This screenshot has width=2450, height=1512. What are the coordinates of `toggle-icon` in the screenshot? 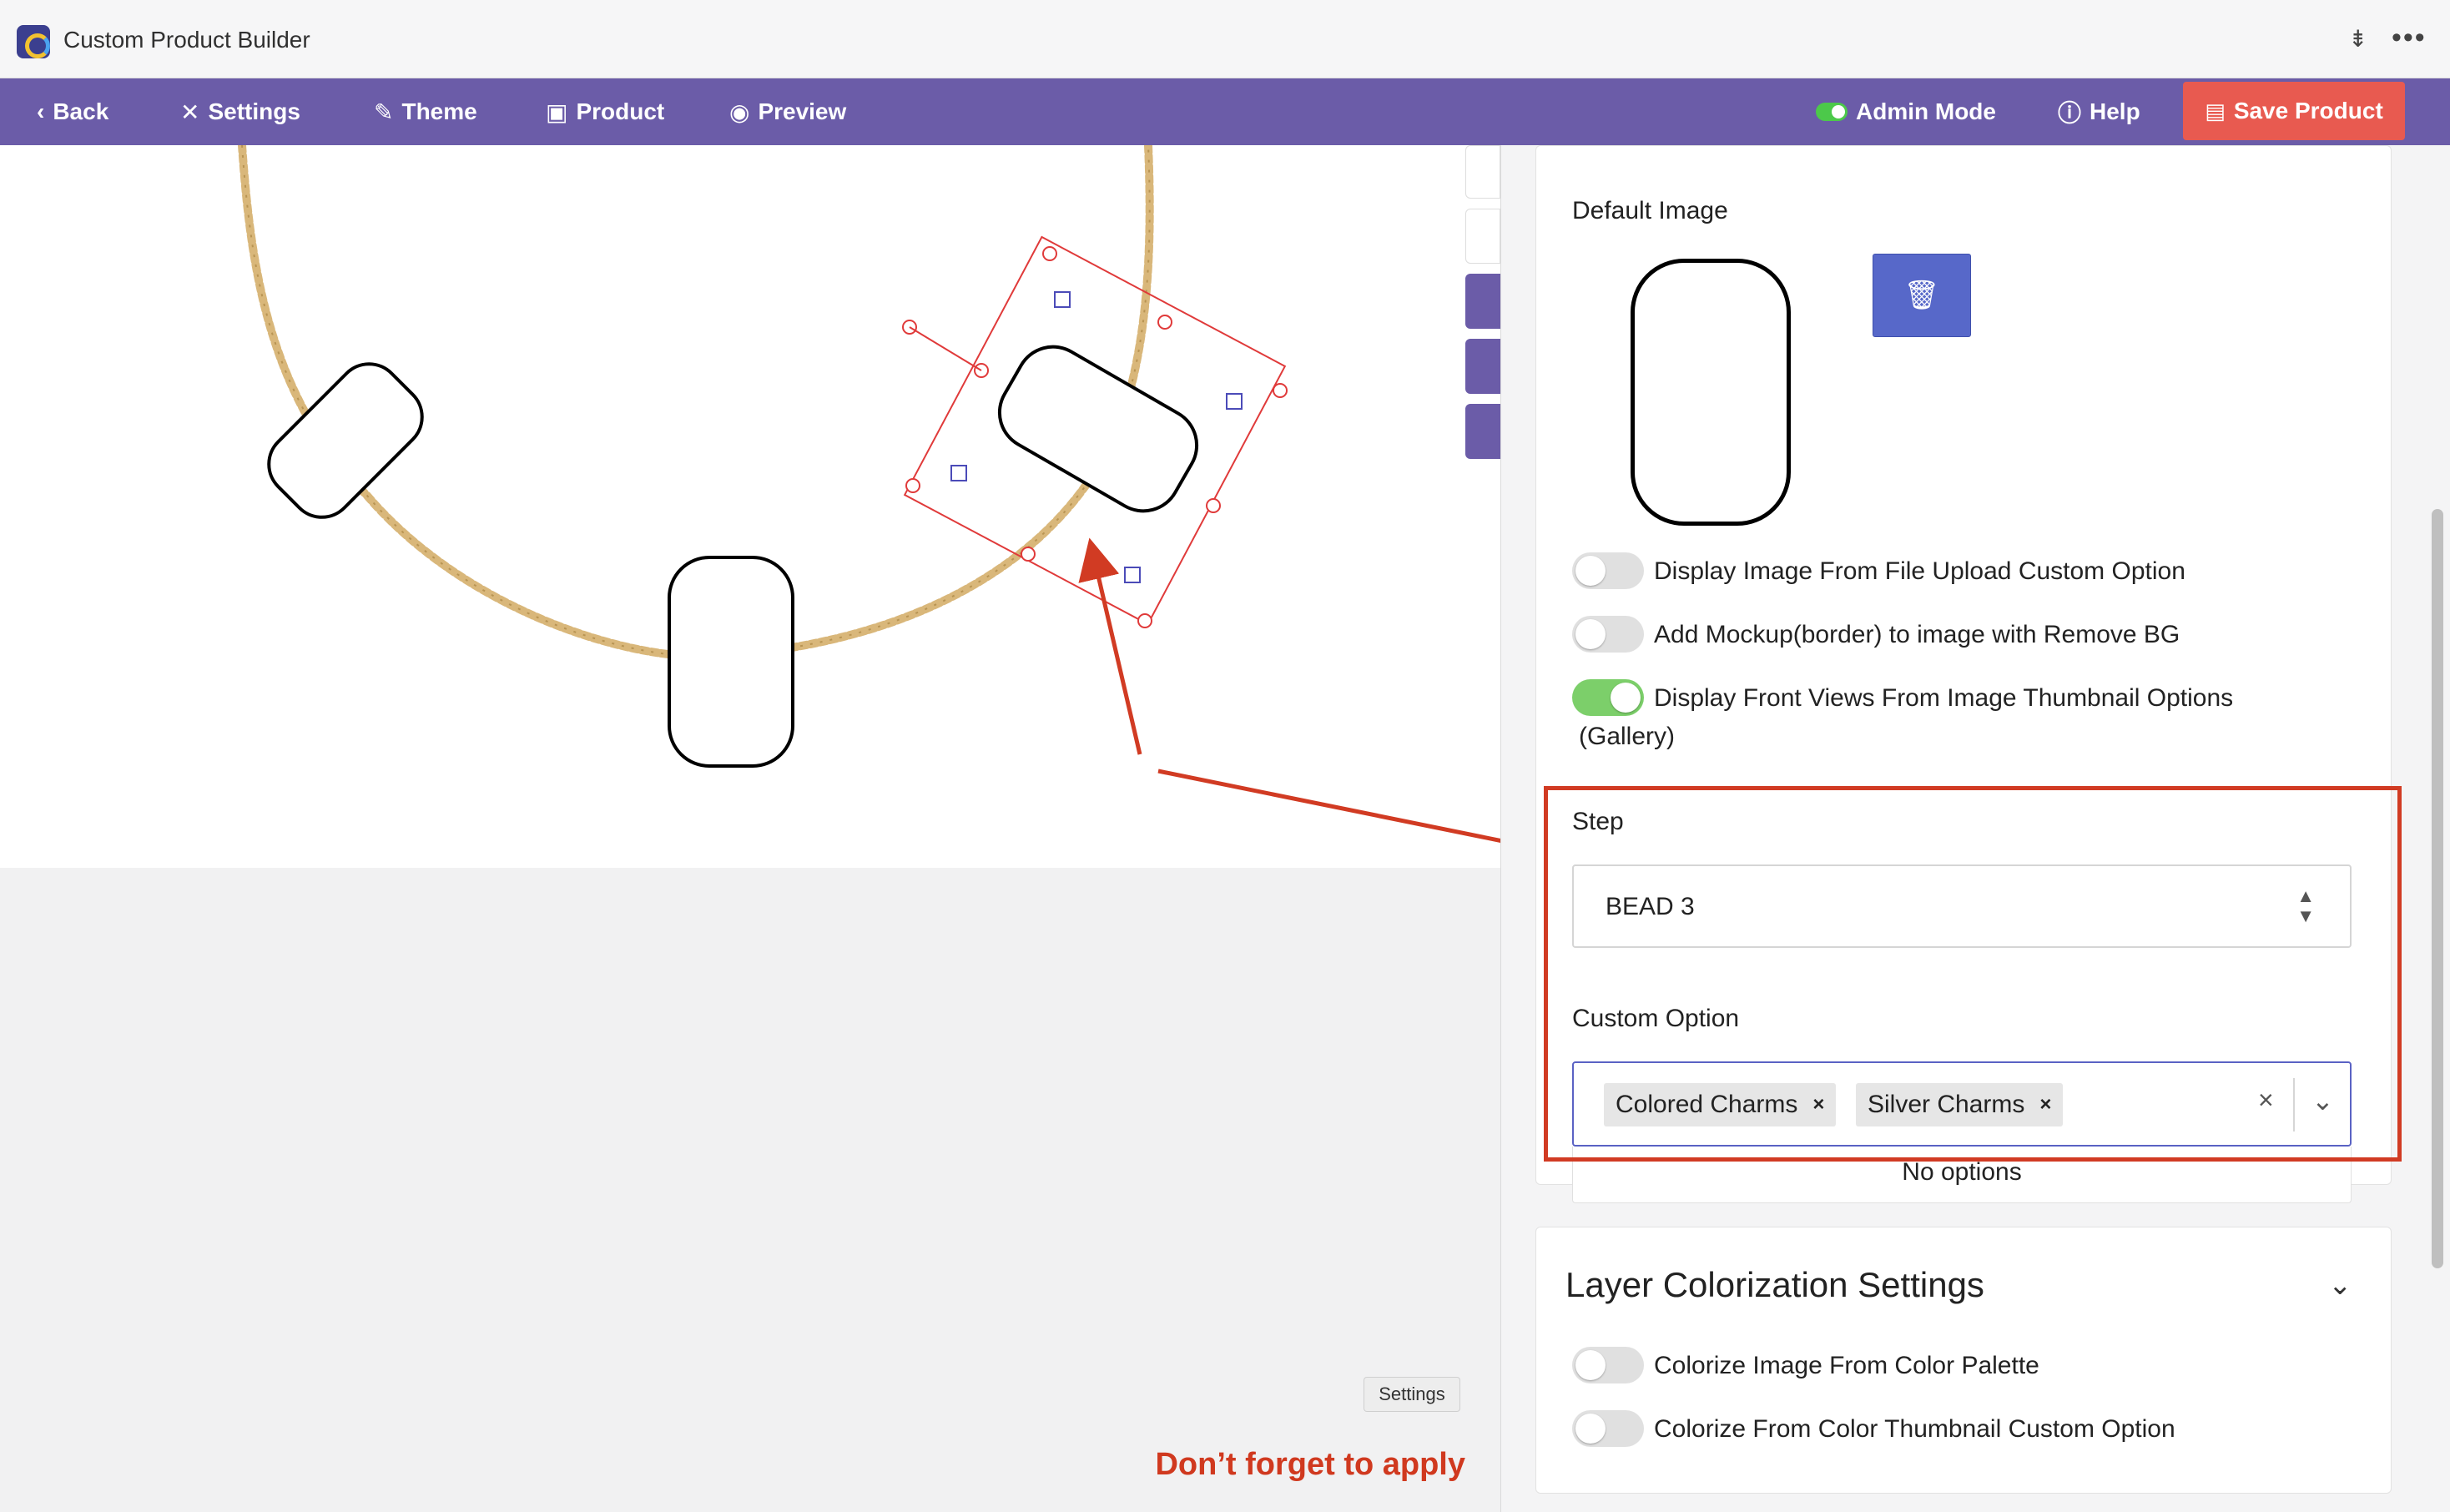 It's located at (1832, 112).